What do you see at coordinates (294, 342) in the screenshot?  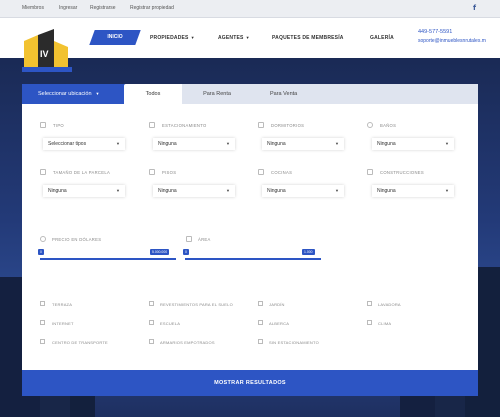 I see `amenity-label: SIN ESTACIONAMIENTO` at bounding box center [294, 342].